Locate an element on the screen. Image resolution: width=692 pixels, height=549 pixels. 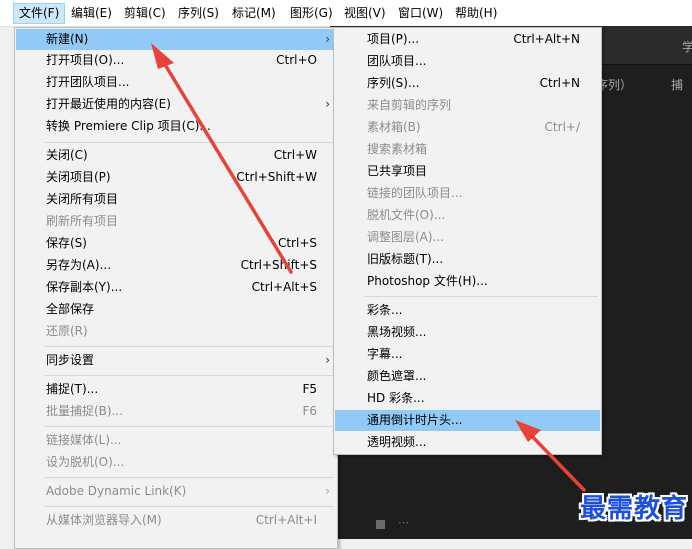
arrow-to-new-menu is located at coordinates (222, 158).